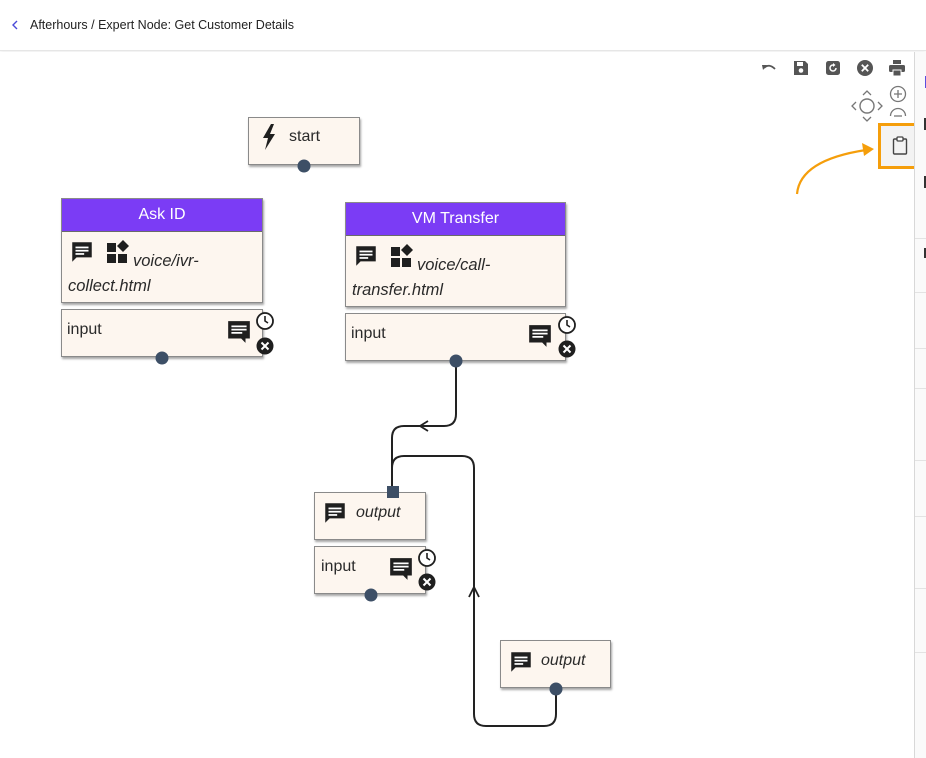 The height and width of the screenshot is (758, 926). I want to click on print-icon, so click(897, 68).